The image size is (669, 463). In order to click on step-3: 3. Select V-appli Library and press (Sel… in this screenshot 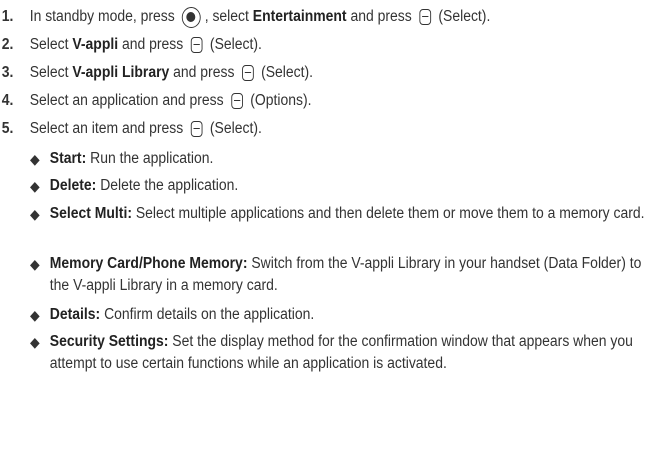, I will do `click(156, 73)`.